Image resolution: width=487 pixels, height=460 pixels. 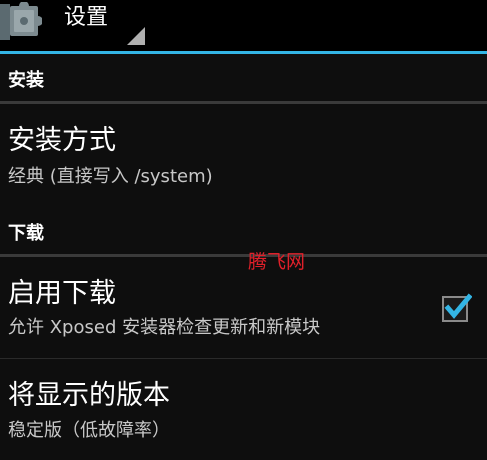 I want to click on pref-summary: 稳定版（低故障率）, so click(x=89, y=430).